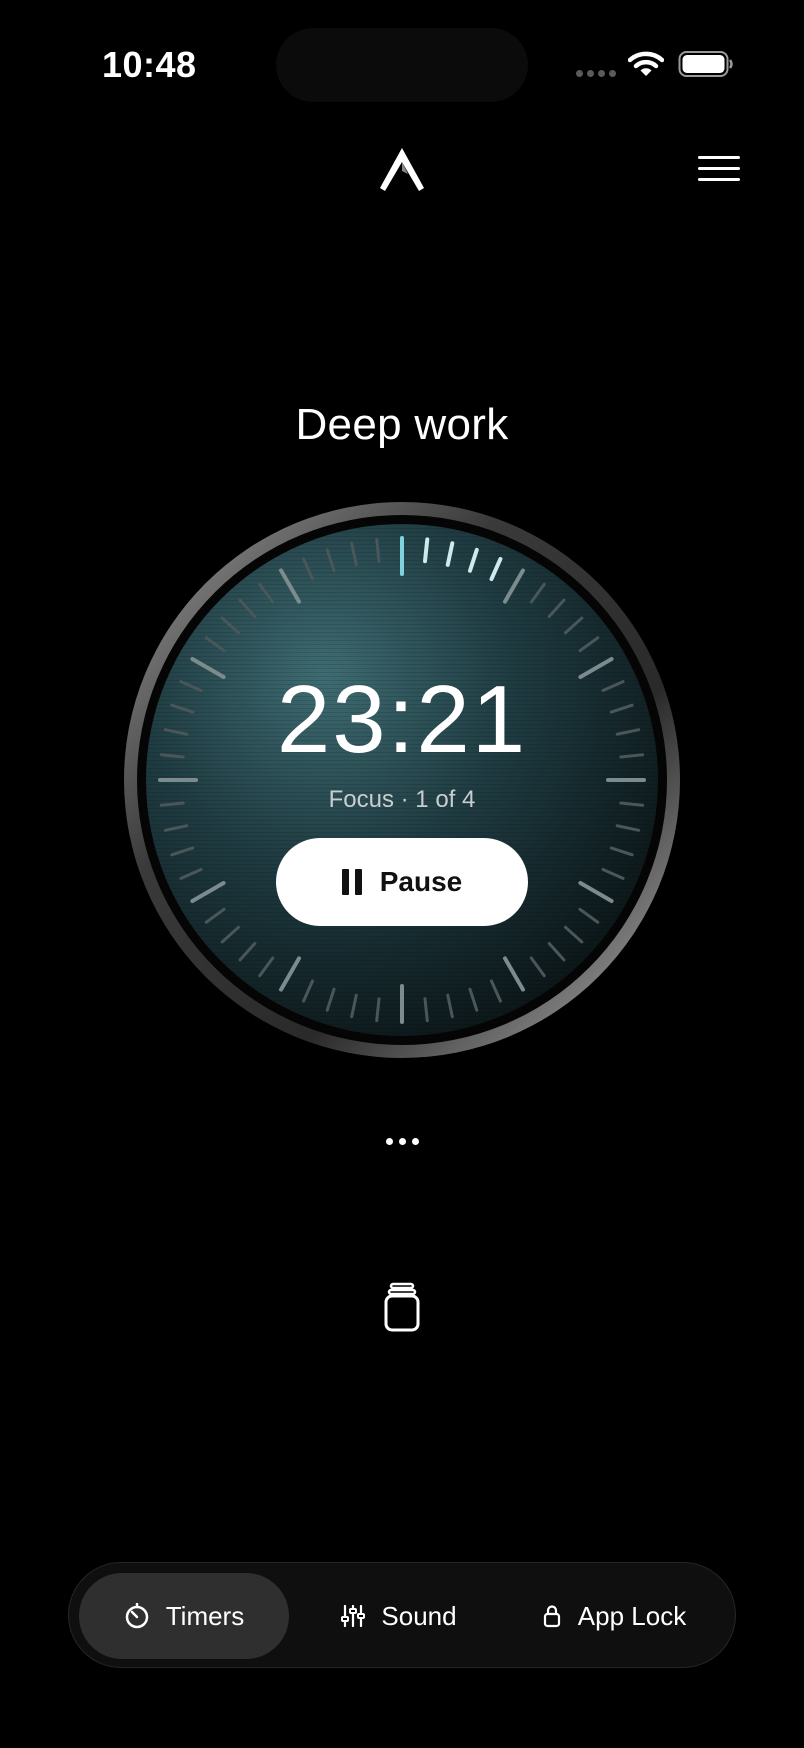 The image size is (804, 1748). I want to click on time-remaining: 23:21, so click(402, 719).